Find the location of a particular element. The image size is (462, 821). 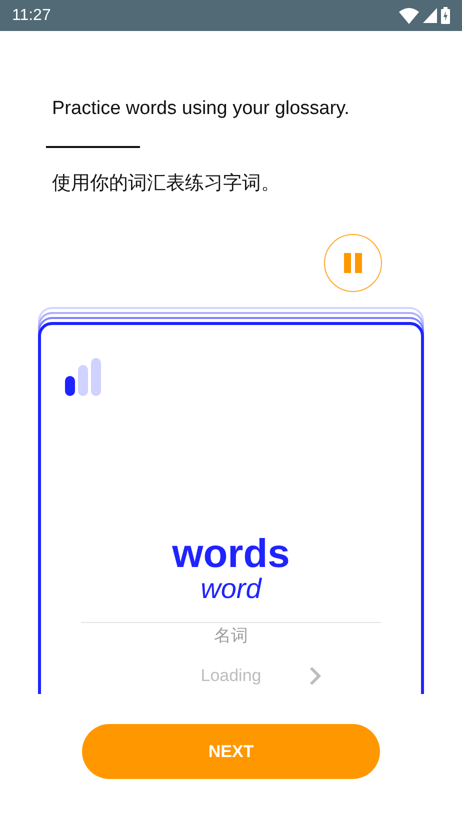

instruction-text: Practice words using your glossary. is located at coordinates (201, 109).